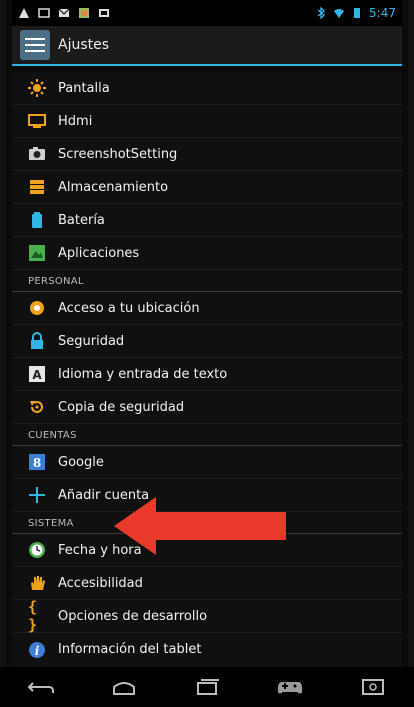 This screenshot has height=707, width=414. I want to click on braces-icon: { }, so click(33, 616).